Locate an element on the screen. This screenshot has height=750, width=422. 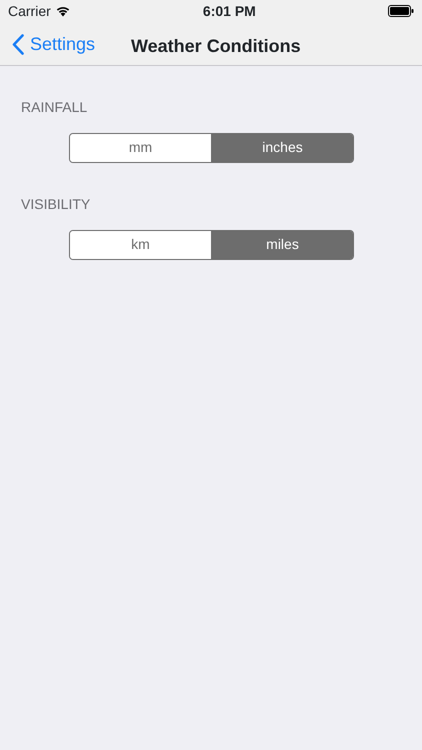
chevron-left-icon is located at coordinates (18, 44).